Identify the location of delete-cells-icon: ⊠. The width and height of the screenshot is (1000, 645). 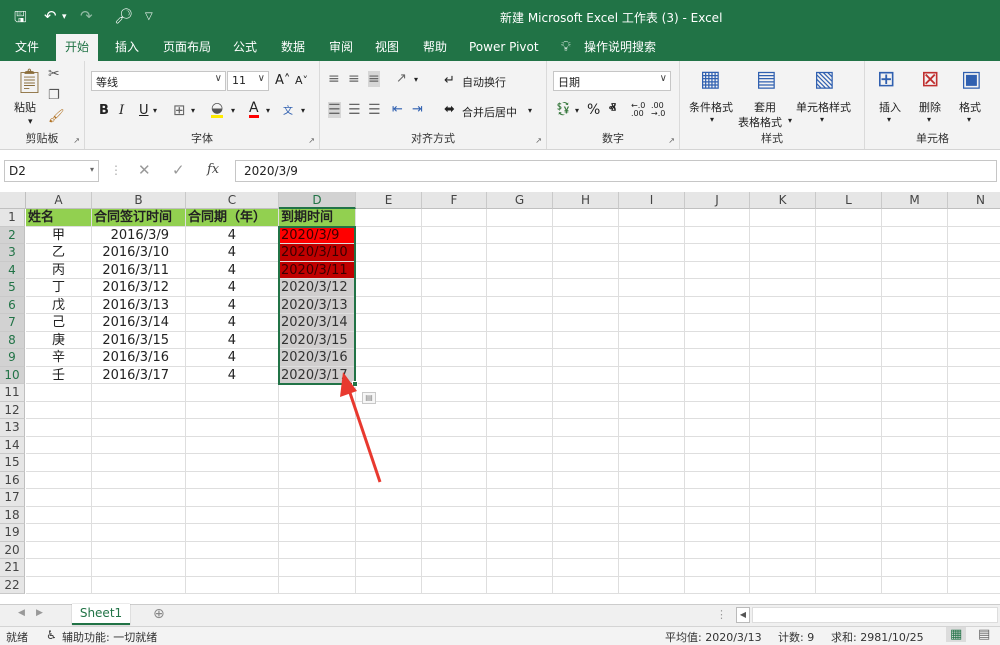
(930, 79).